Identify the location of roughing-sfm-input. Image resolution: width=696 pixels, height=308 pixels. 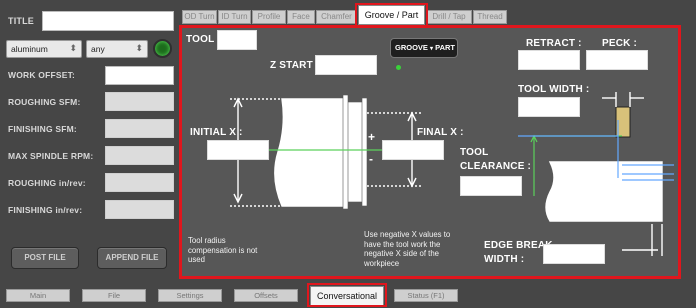
(139, 101).